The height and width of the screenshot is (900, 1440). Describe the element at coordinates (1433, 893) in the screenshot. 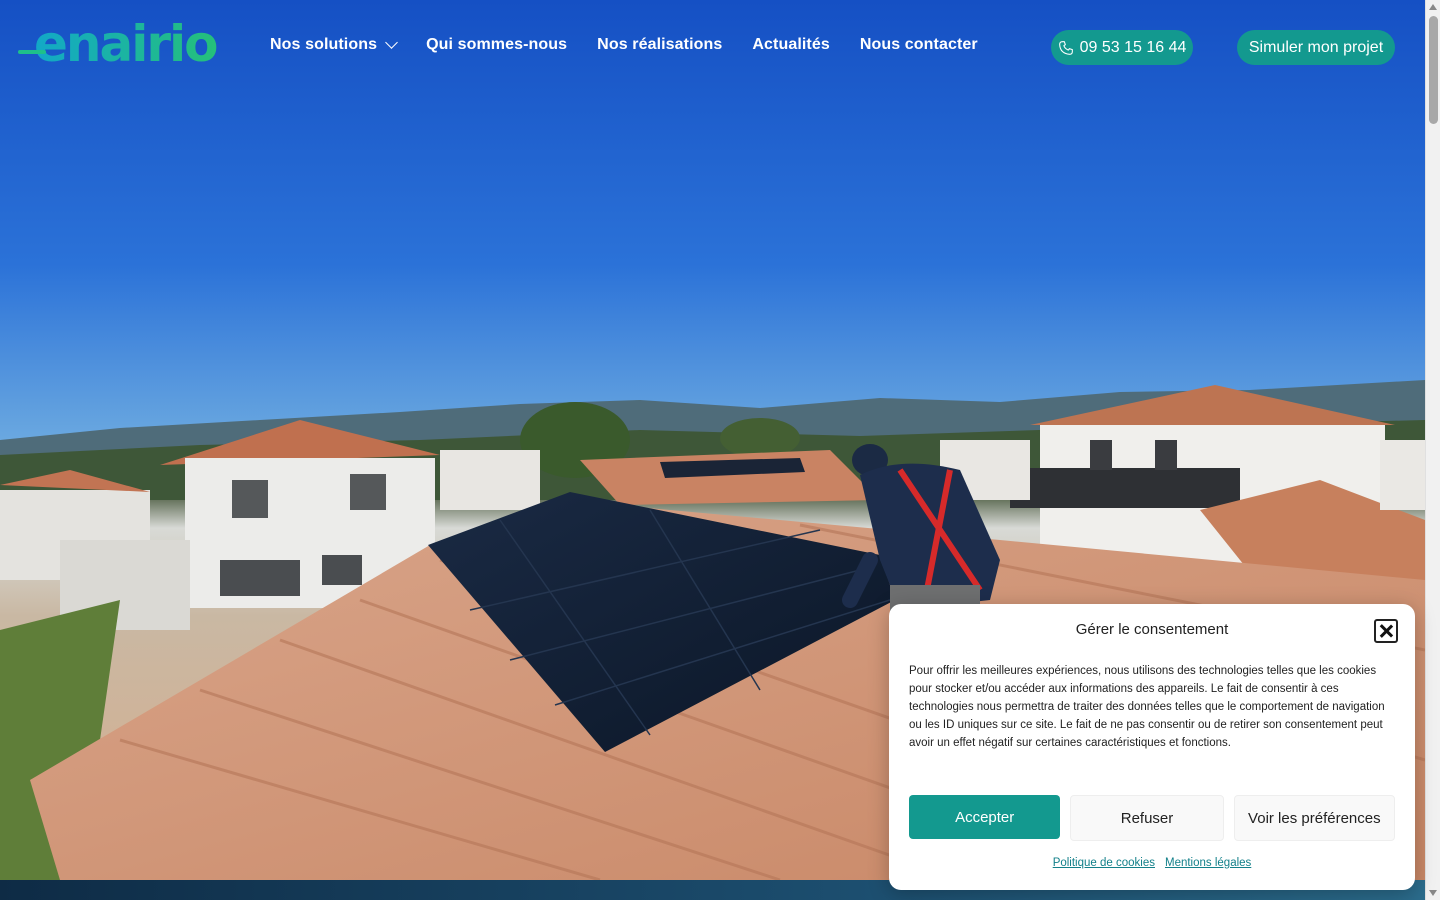

I see `scroll-down-icon` at that location.